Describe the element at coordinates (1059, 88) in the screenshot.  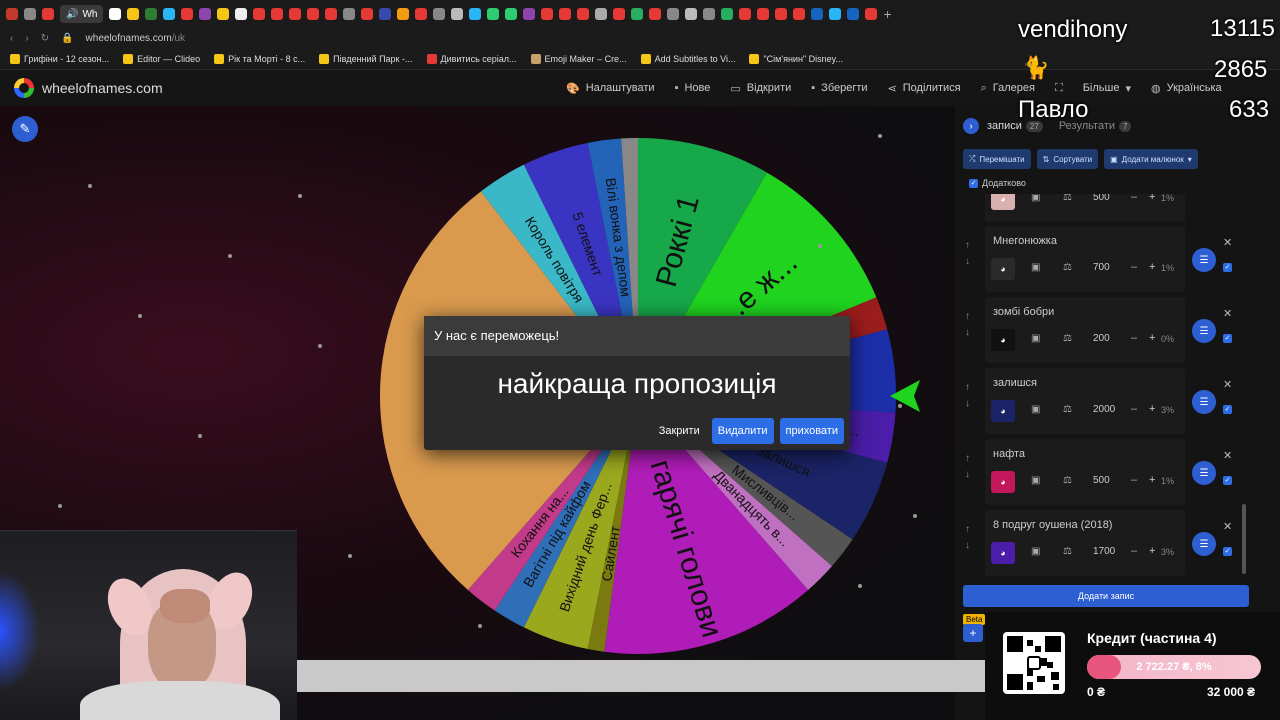
I see `nav-item: ⛶` at that location.